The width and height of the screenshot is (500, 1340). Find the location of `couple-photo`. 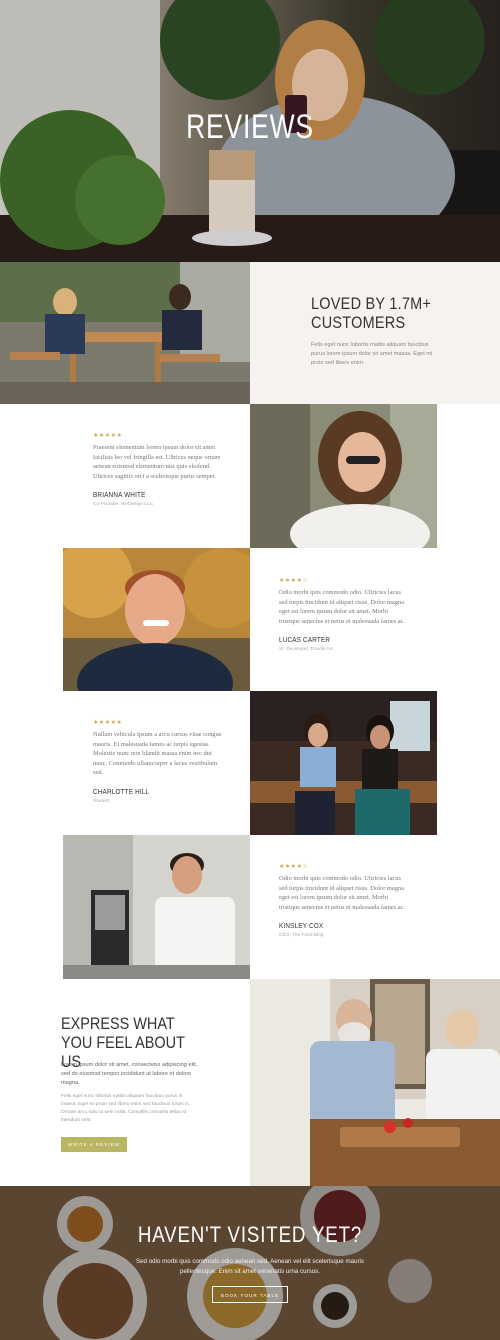

couple-photo is located at coordinates (375, 1082).